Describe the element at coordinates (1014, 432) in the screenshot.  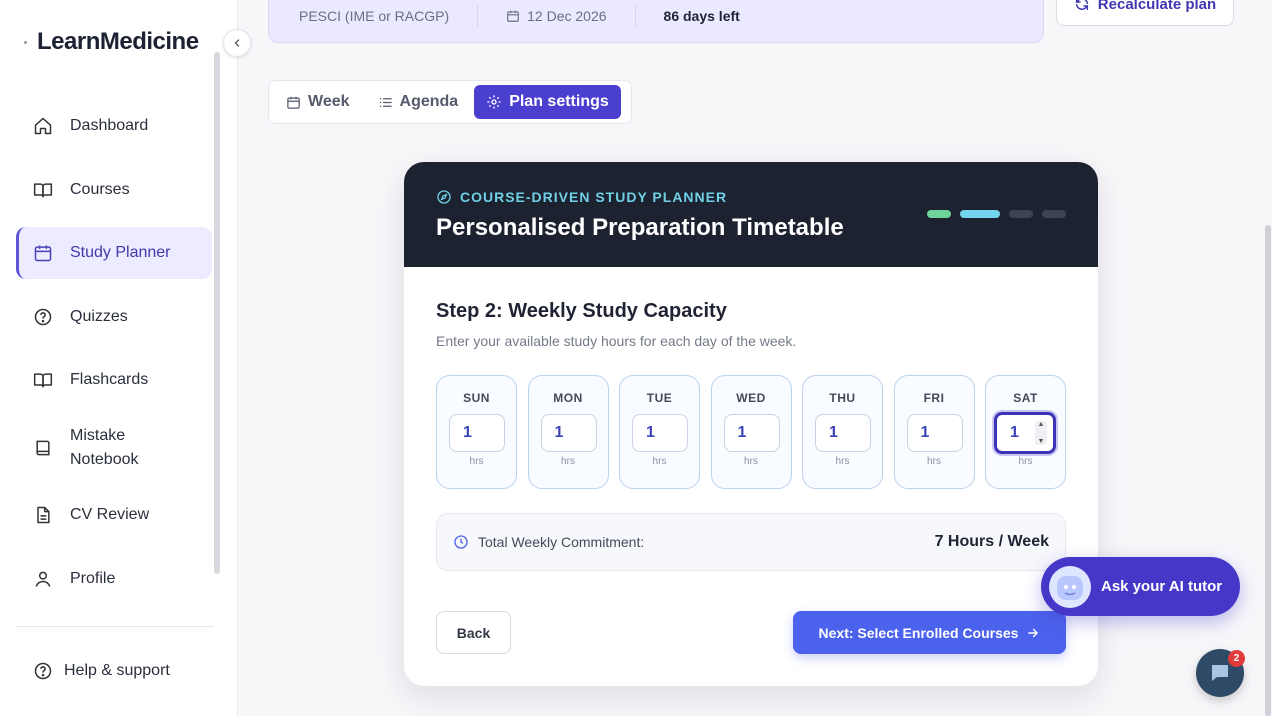
I see `hours-input-value: 1` at that location.